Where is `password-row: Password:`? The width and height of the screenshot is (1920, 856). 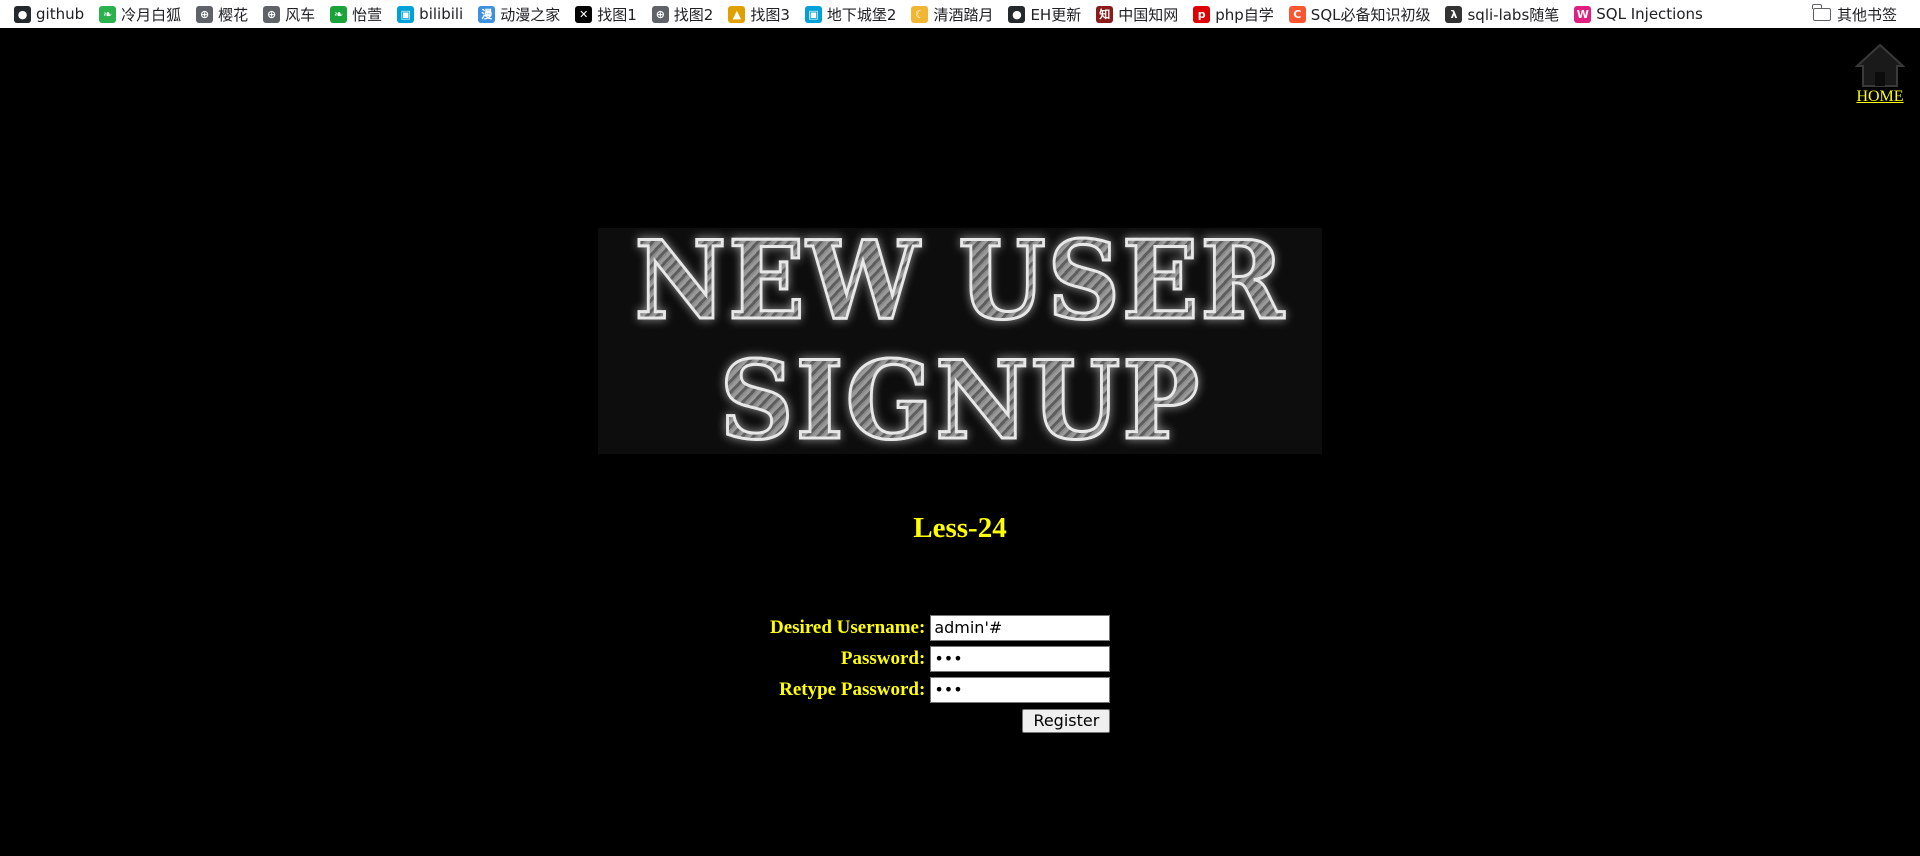
password-row: Password: is located at coordinates (940, 658).